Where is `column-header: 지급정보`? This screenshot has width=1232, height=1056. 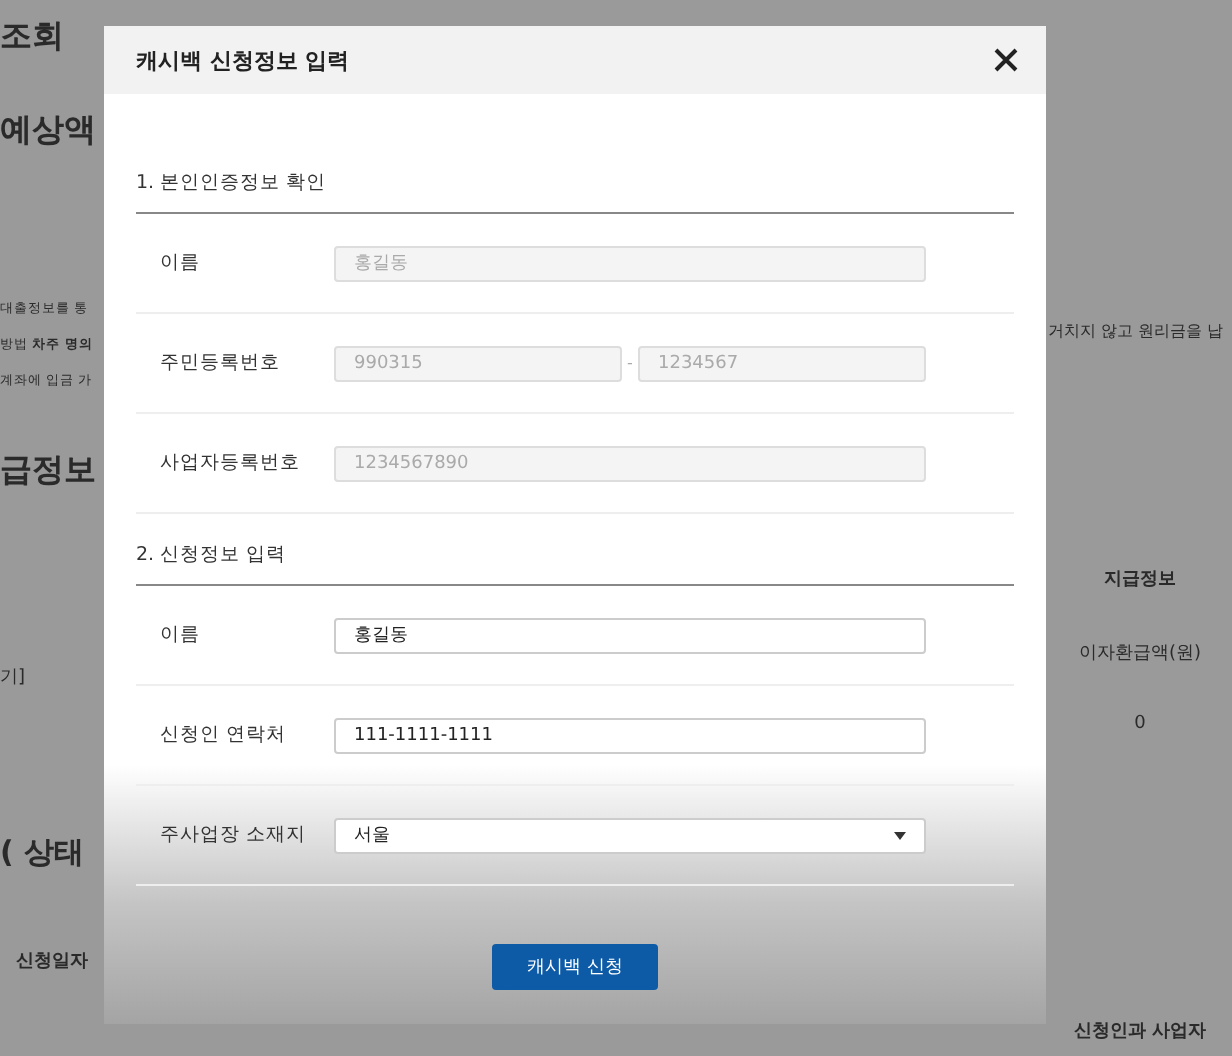 column-header: 지급정보 is located at coordinates (1140, 580).